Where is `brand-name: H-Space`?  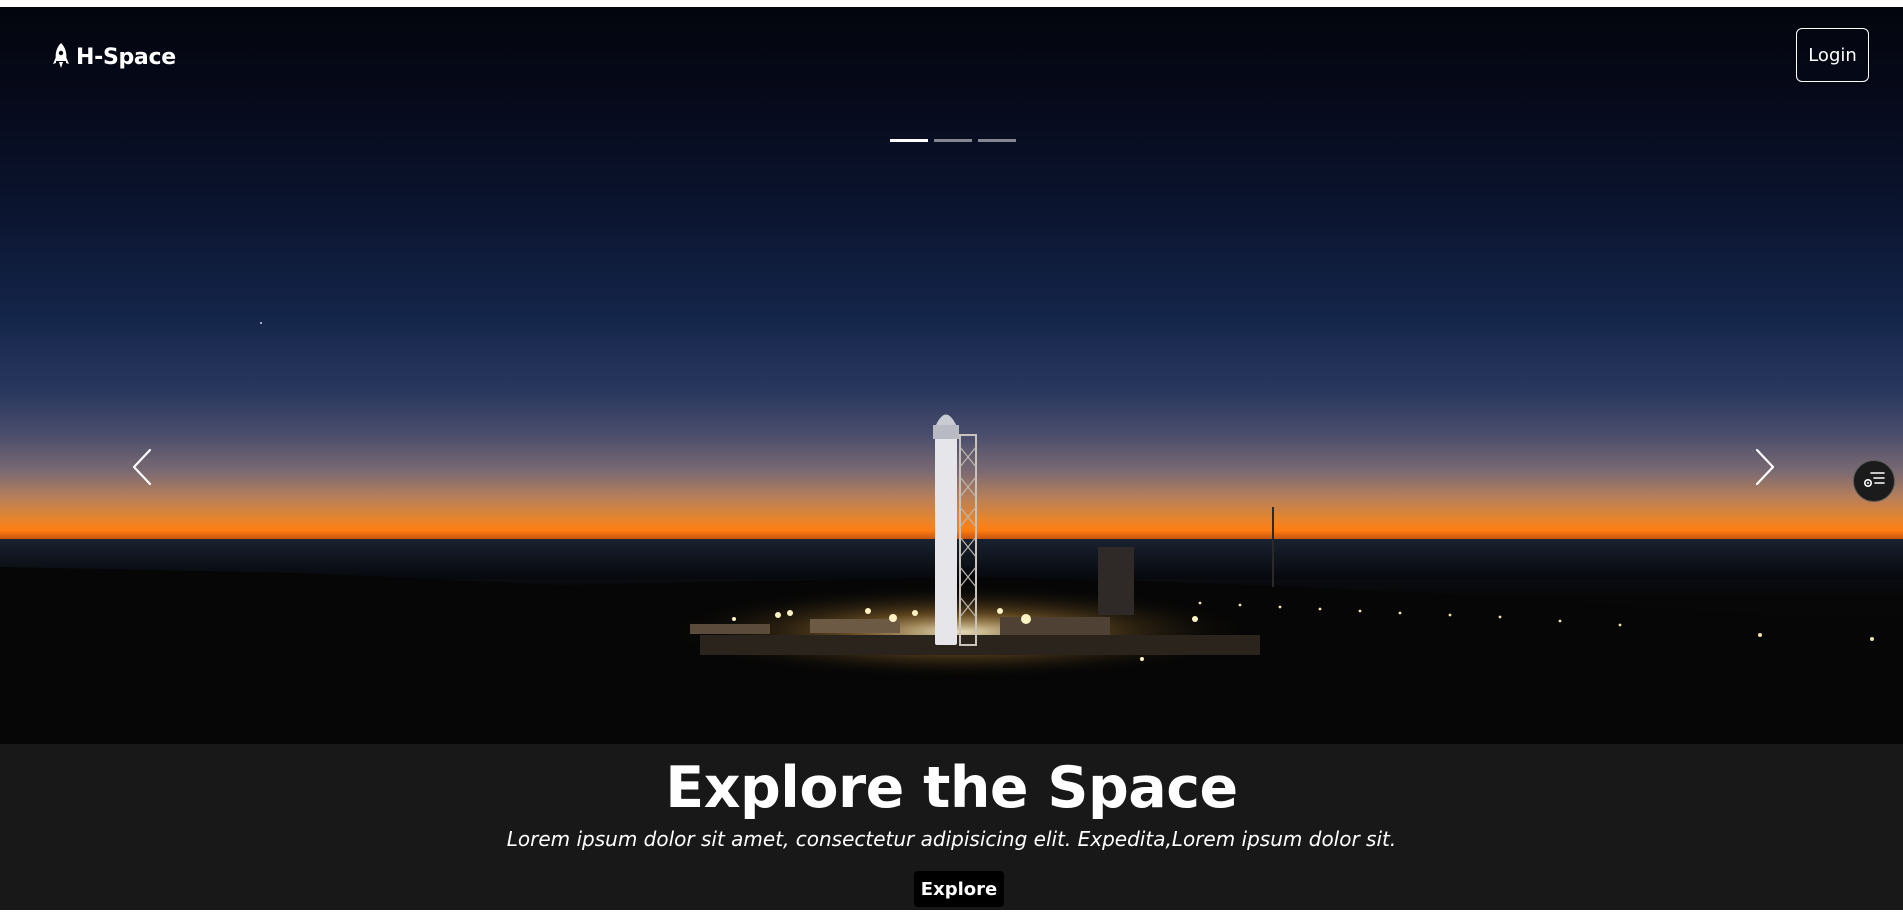 brand-name: H-Space is located at coordinates (126, 57).